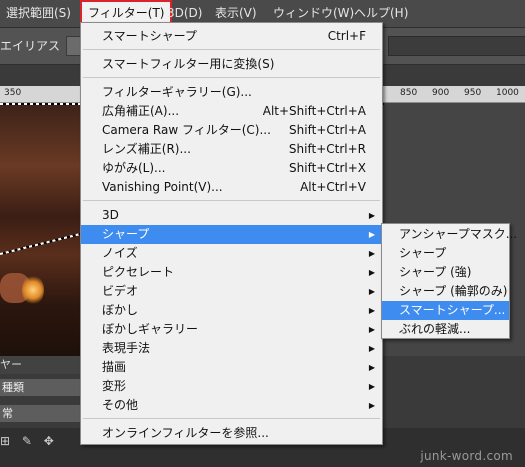 The image size is (525, 467). What do you see at coordinates (327, 130) in the screenshot?
I see `menu-item-shortcut: Shift+Ctrl+A` at bounding box center [327, 130].